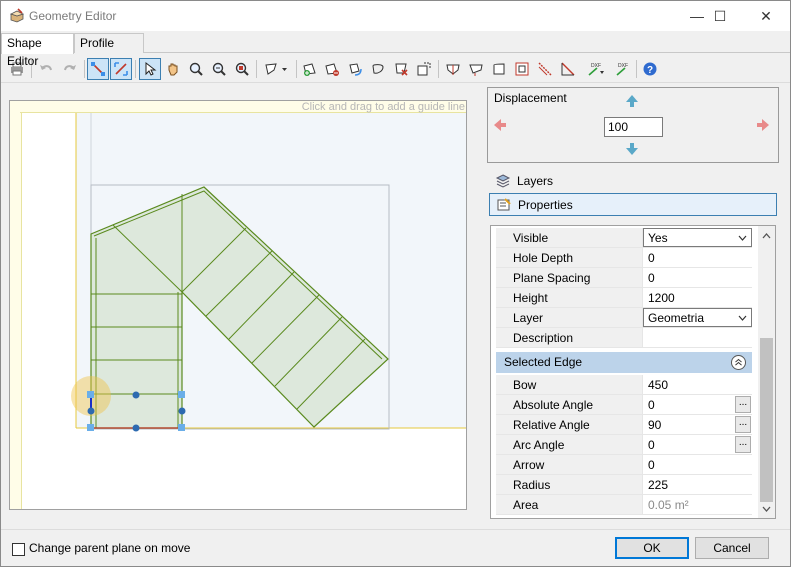 The height and width of the screenshot is (567, 791). I want to click on cancel-button: Cancel, so click(732, 548).